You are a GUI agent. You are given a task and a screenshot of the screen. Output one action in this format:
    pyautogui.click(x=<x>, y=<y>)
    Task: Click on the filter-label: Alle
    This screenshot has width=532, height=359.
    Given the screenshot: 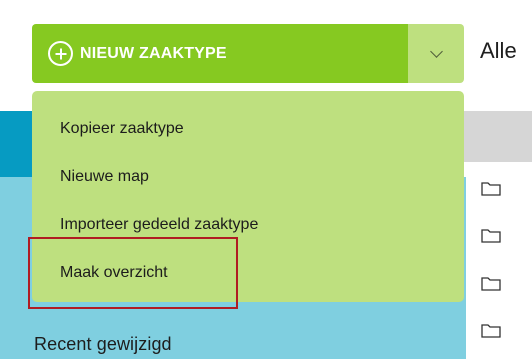 What is the action you would take?
    pyautogui.click(x=498, y=51)
    